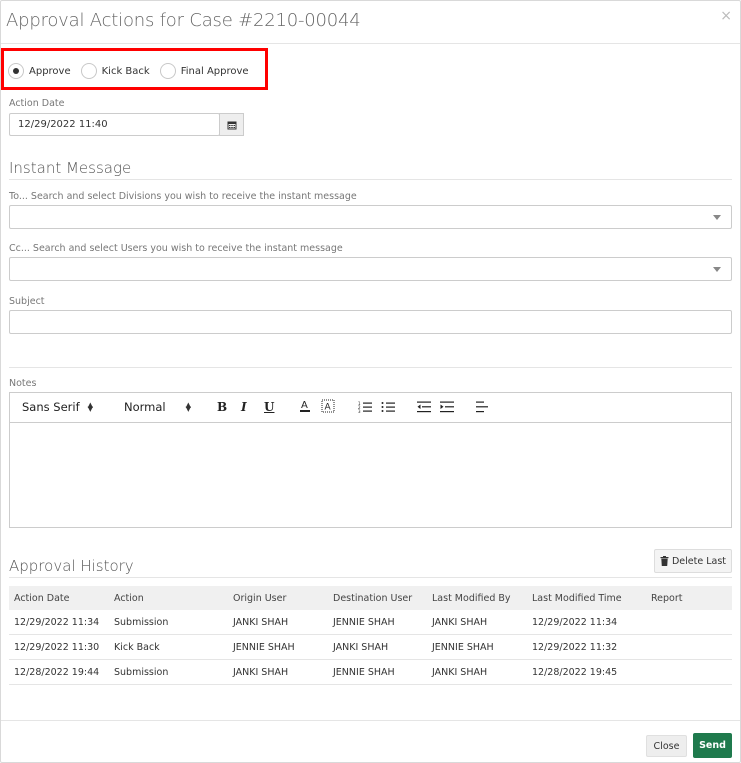 This screenshot has height=763, width=741. Describe the element at coordinates (23, 383) in the screenshot. I see `notes-label: Notes` at that location.